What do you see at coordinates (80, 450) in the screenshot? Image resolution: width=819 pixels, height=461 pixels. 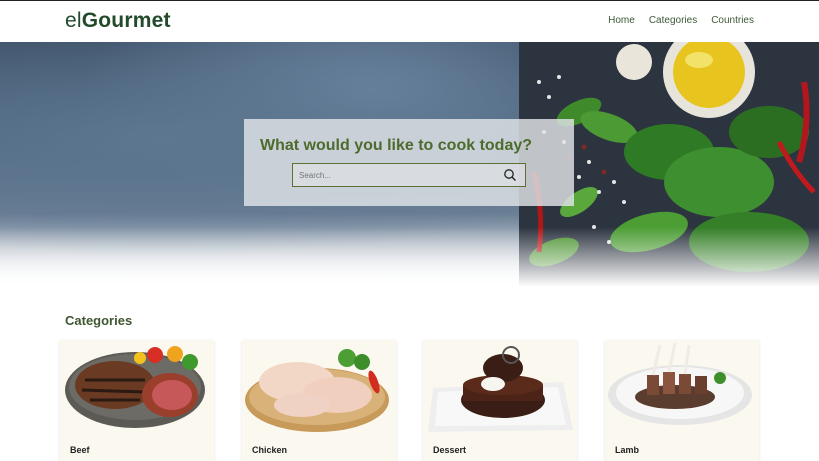 I see `category-label: Beef` at bounding box center [80, 450].